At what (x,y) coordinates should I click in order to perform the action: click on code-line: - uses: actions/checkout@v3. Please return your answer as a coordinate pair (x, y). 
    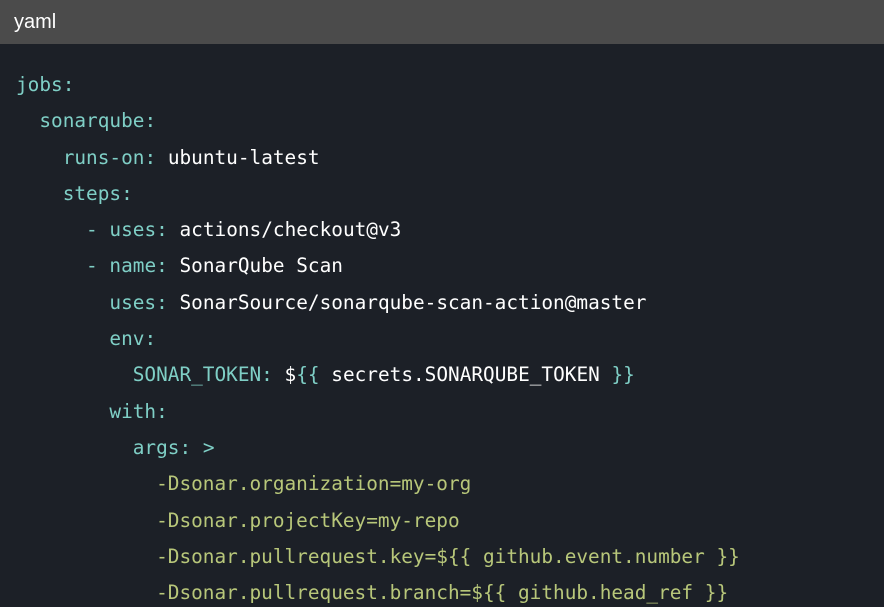
    Looking at the image, I should click on (244, 230).